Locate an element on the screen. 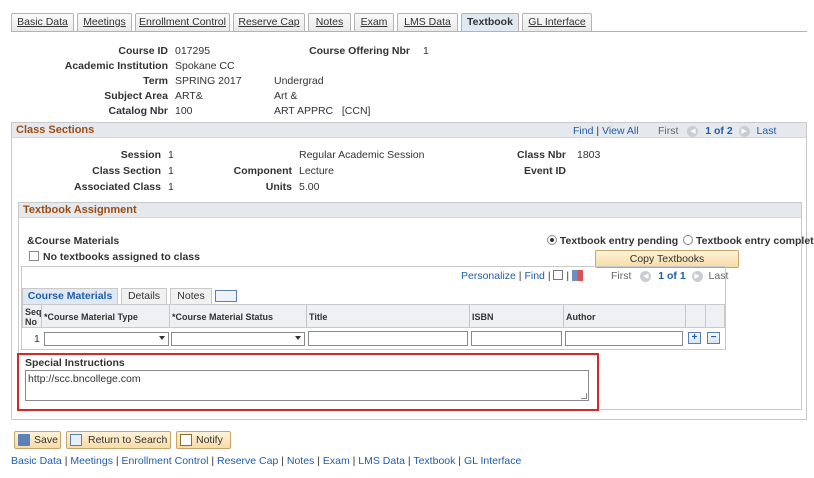  col-add is located at coordinates (696, 316).